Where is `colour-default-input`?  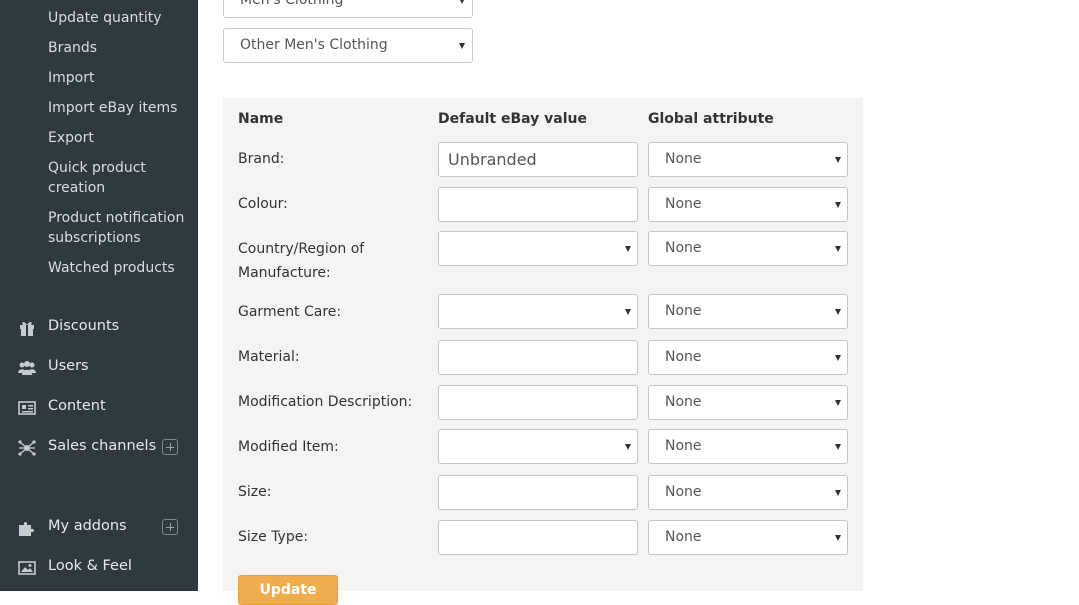 colour-default-input is located at coordinates (538, 204).